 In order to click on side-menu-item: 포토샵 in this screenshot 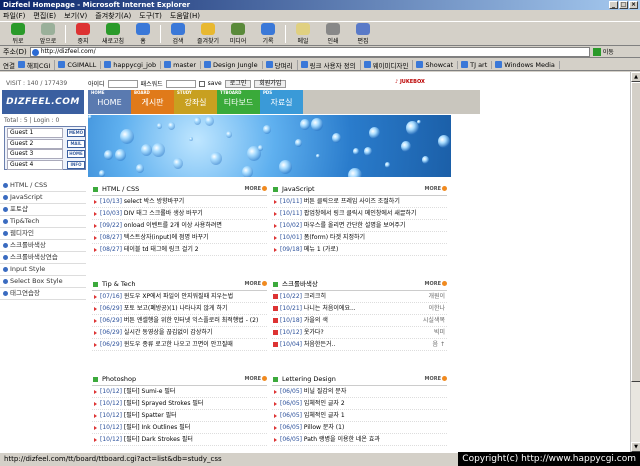, I will do `click(43, 210)`.